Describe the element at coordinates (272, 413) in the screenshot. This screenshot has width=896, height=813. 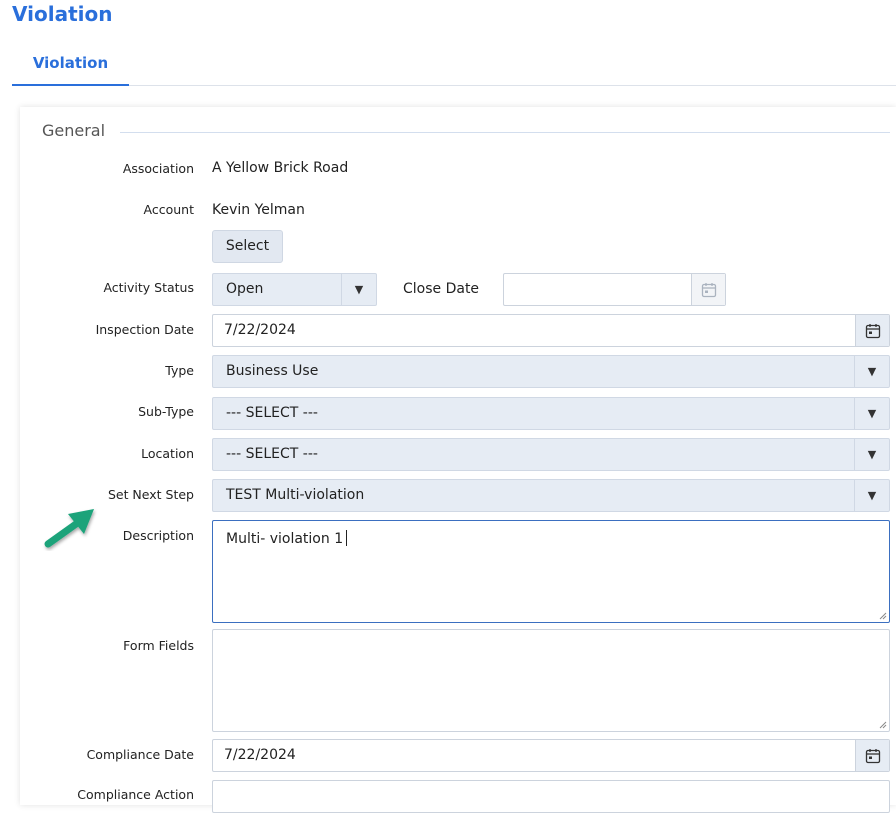
I see `sub-type-value: --- SELECT ---` at that location.